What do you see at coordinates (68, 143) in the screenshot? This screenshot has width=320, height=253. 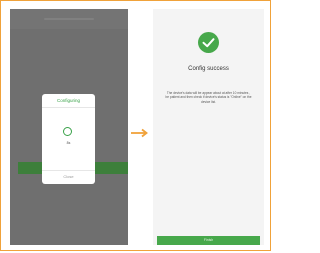 I see `progress-text: 8s` at bounding box center [68, 143].